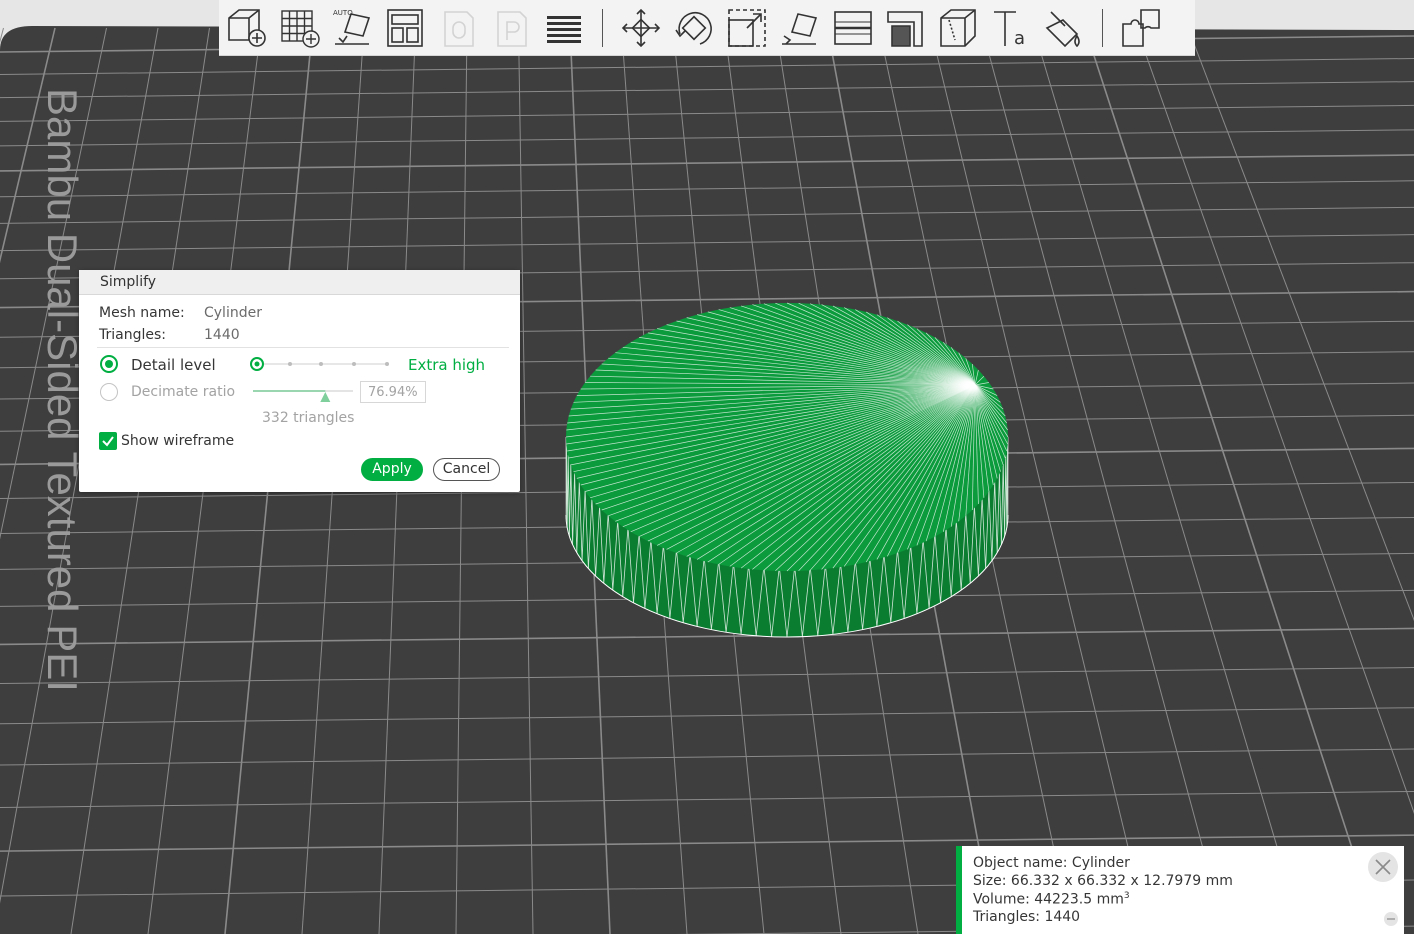 This screenshot has height=934, width=1414. I want to click on show-wireframe-checkbox, so click(108, 441).